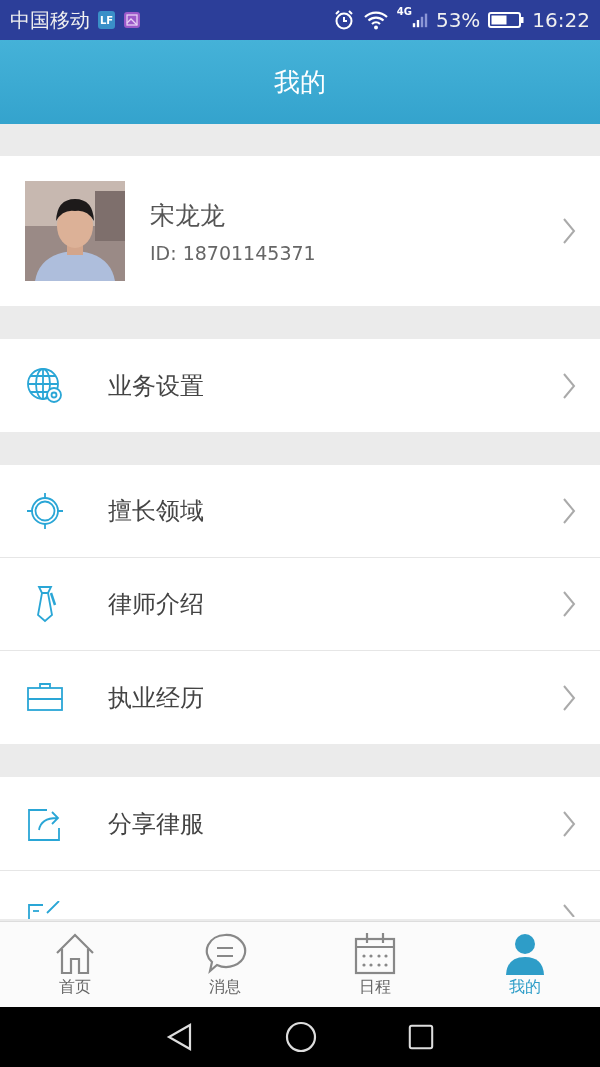 The width and height of the screenshot is (600, 1067). What do you see at coordinates (50, 20) in the screenshot?
I see `carrier-name: 中国移动` at bounding box center [50, 20].